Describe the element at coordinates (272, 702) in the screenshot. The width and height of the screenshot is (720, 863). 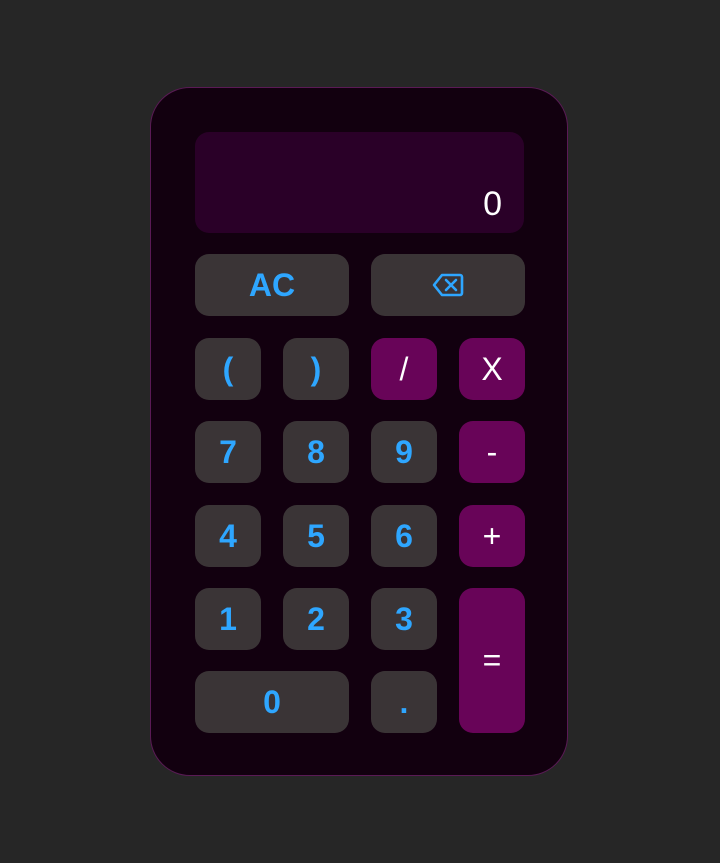
I see `zero-button: 0` at that location.